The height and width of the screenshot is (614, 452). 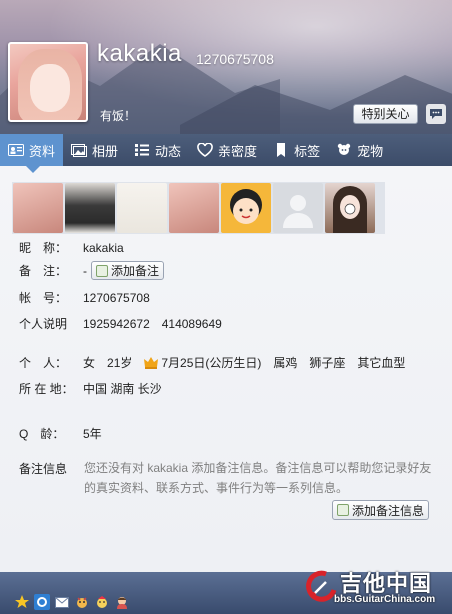 What do you see at coordinates (48, 82) in the screenshot?
I see `avatar` at bounding box center [48, 82].